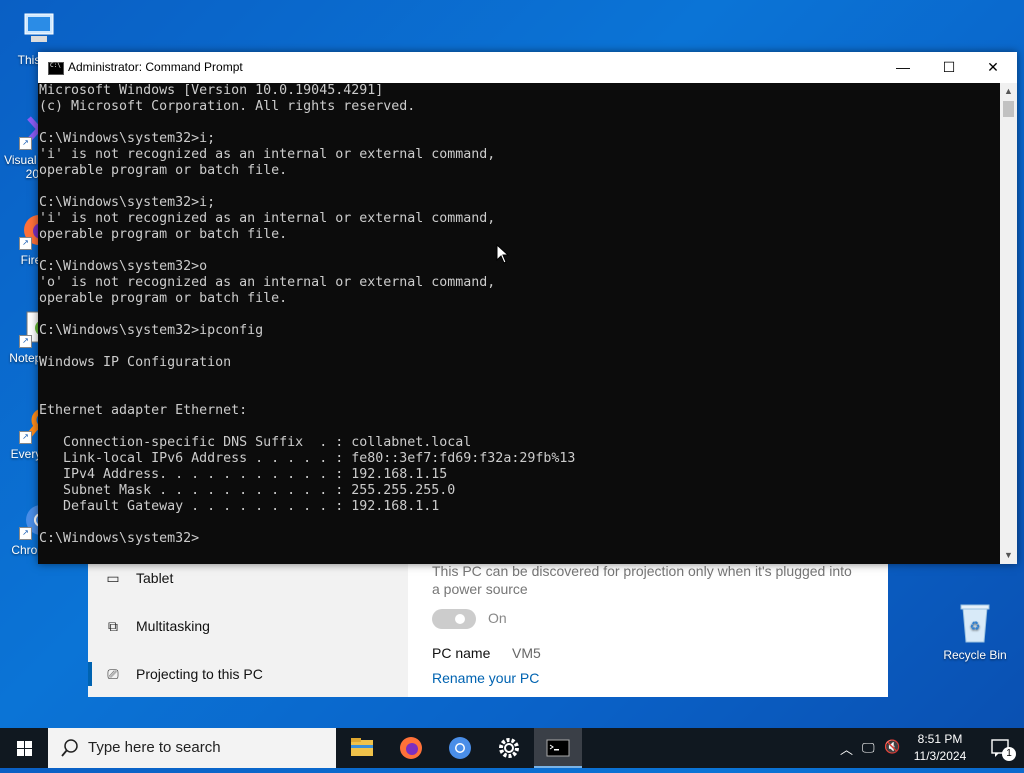 This screenshot has width=1024, height=773. What do you see at coordinates (1009, 754) in the screenshot?
I see `notification-count-badge: 1` at bounding box center [1009, 754].